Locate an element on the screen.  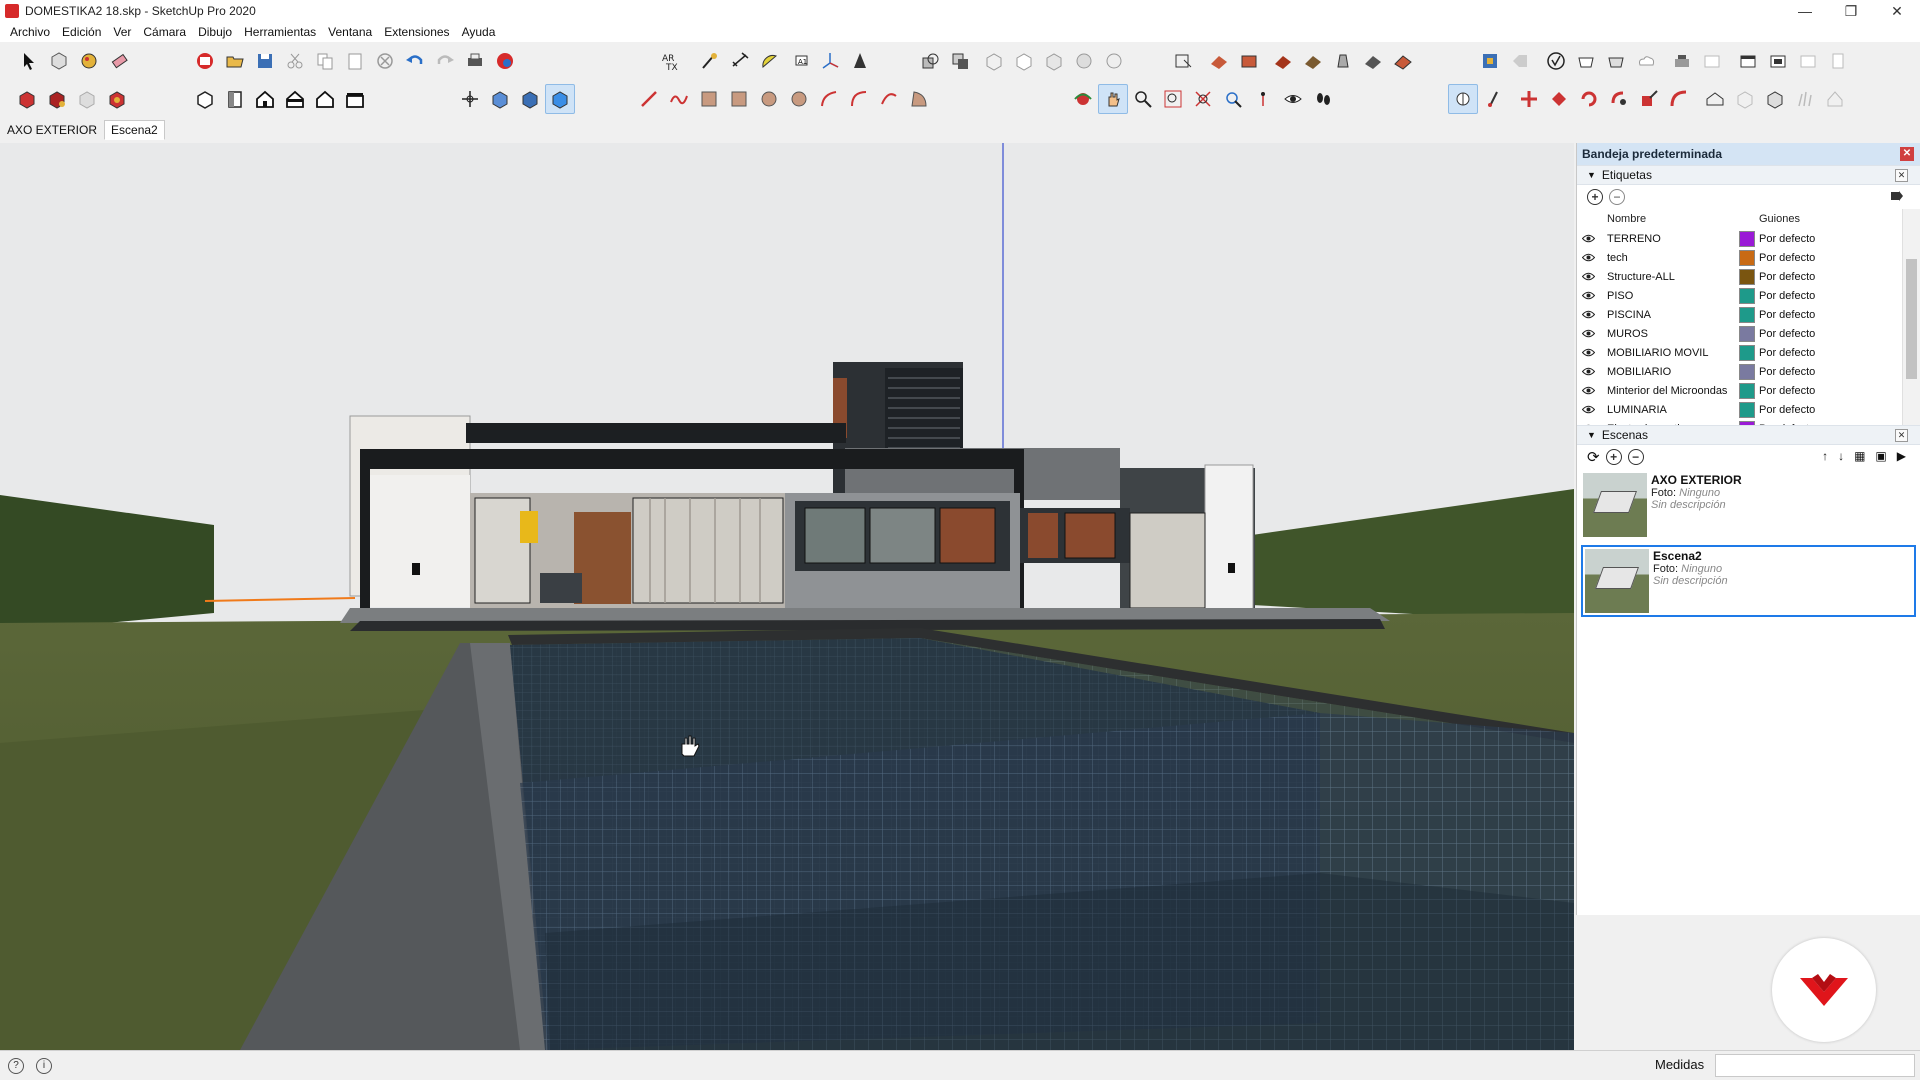
tag-row: MOBILIARIO Por defecto is located at coordinates (1748, 371).